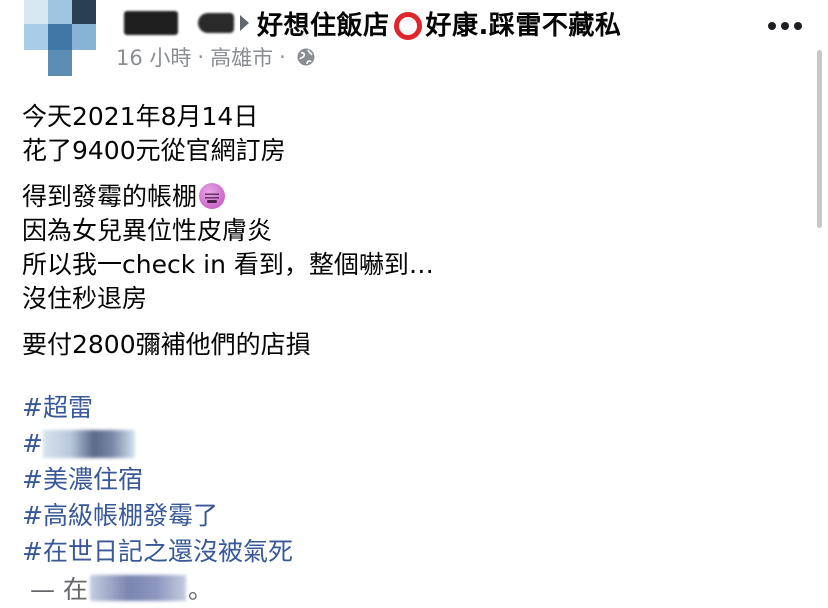 This screenshot has height=608, width=828. I want to click on post-location: 高雄市, so click(241, 57).